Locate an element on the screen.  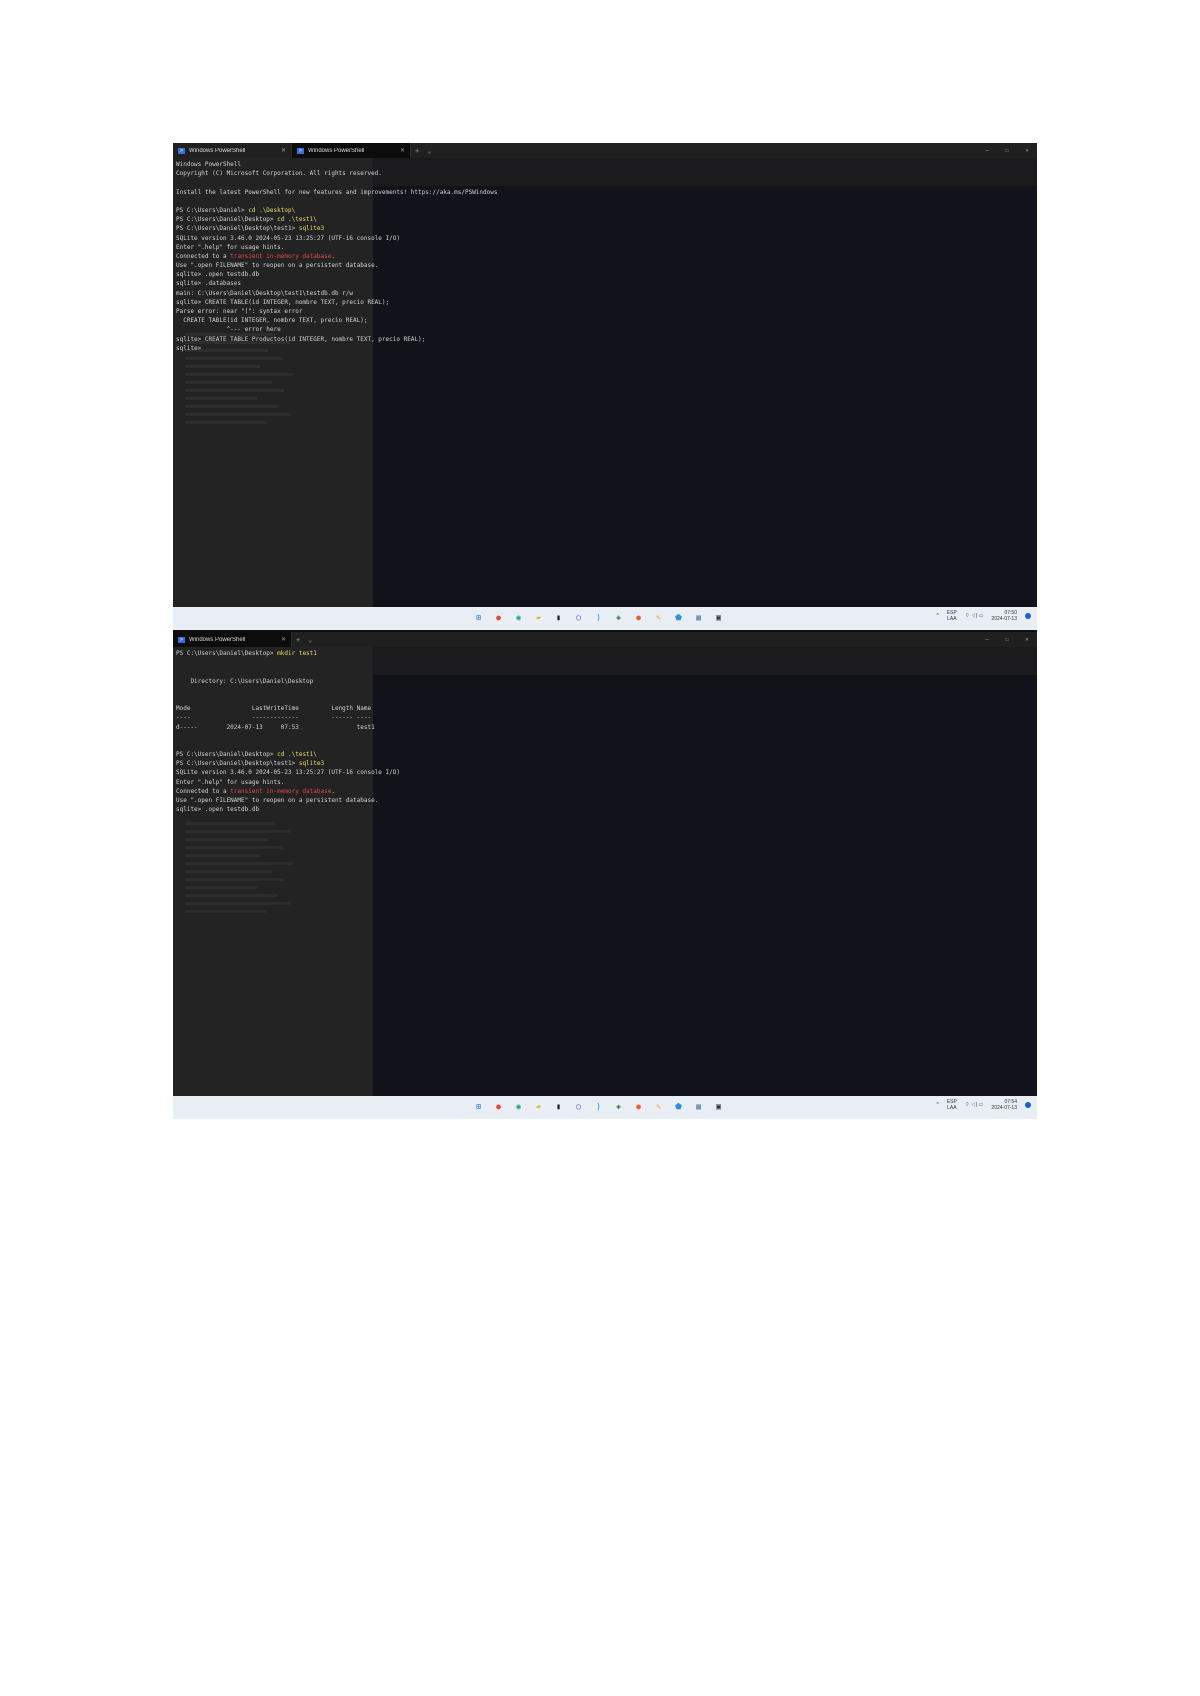
tab-powershell-2: > Windows PowerShell ✕ is located at coordinates (351, 150).